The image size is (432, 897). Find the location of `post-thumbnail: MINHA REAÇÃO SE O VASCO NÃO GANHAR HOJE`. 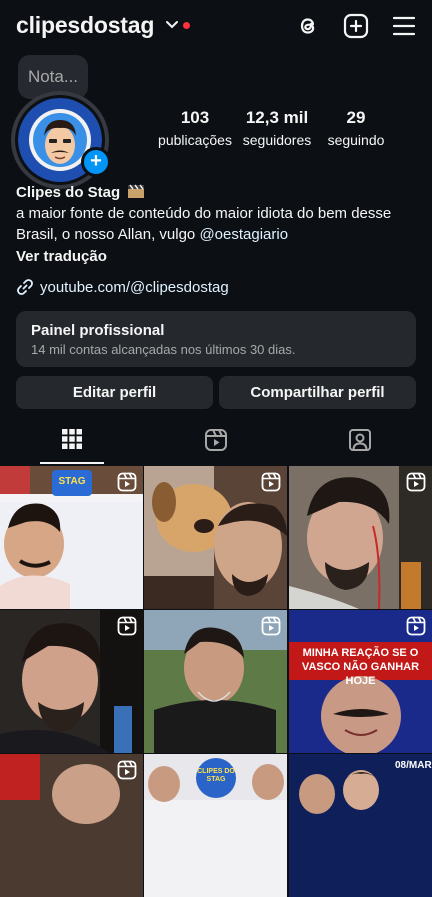

post-thumbnail: MINHA REAÇÃO SE O VASCO NÃO GANHAR HOJE is located at coordinates (360, 681).